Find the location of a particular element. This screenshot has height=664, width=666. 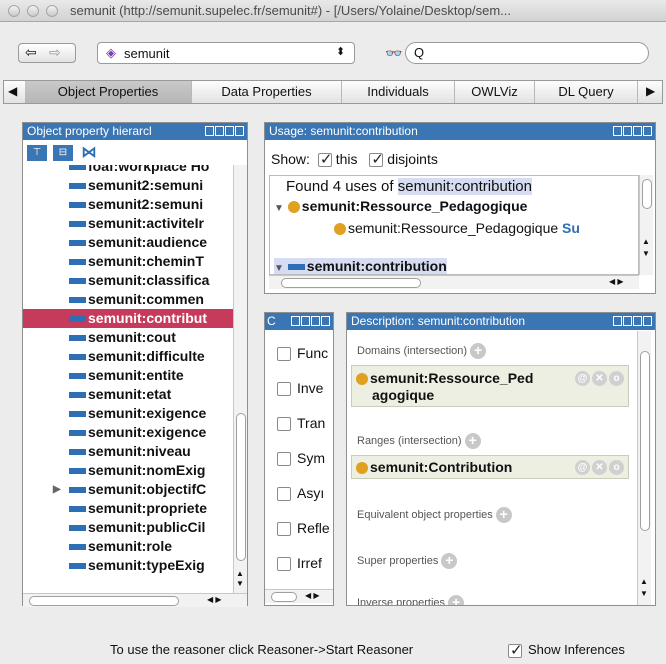

active-ontology-combo: ◈ semunit ⬍ is located at coordinates (226, 53).